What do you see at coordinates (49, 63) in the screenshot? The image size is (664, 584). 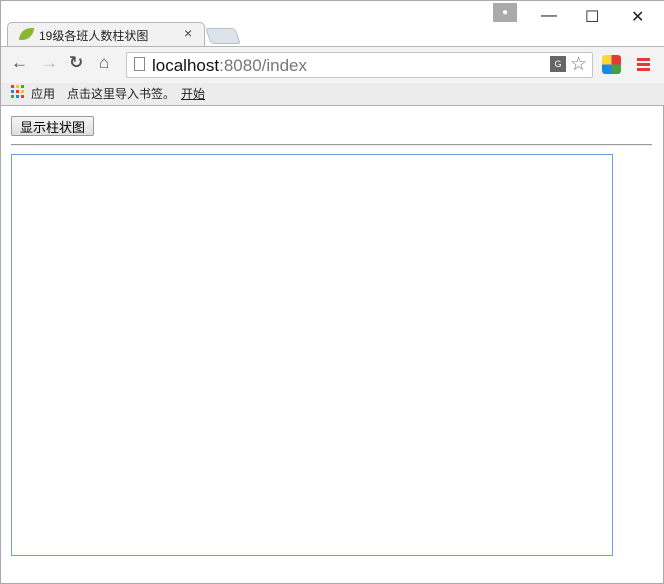 I see `forward-button: →` at bounding box center [49, 63].